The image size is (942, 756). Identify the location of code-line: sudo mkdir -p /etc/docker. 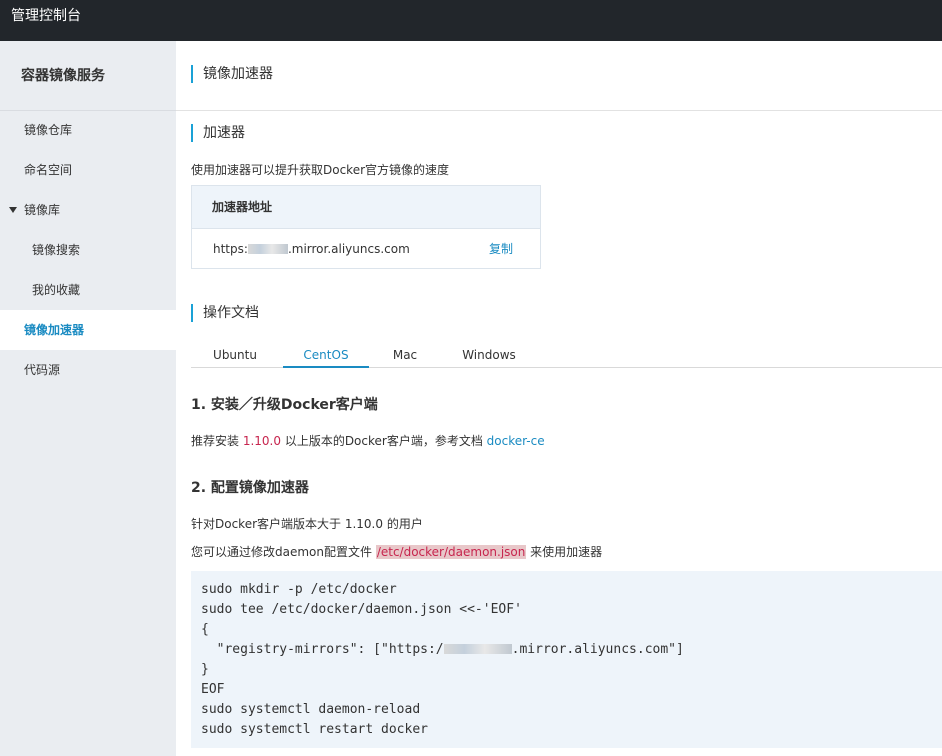
(299, 589).